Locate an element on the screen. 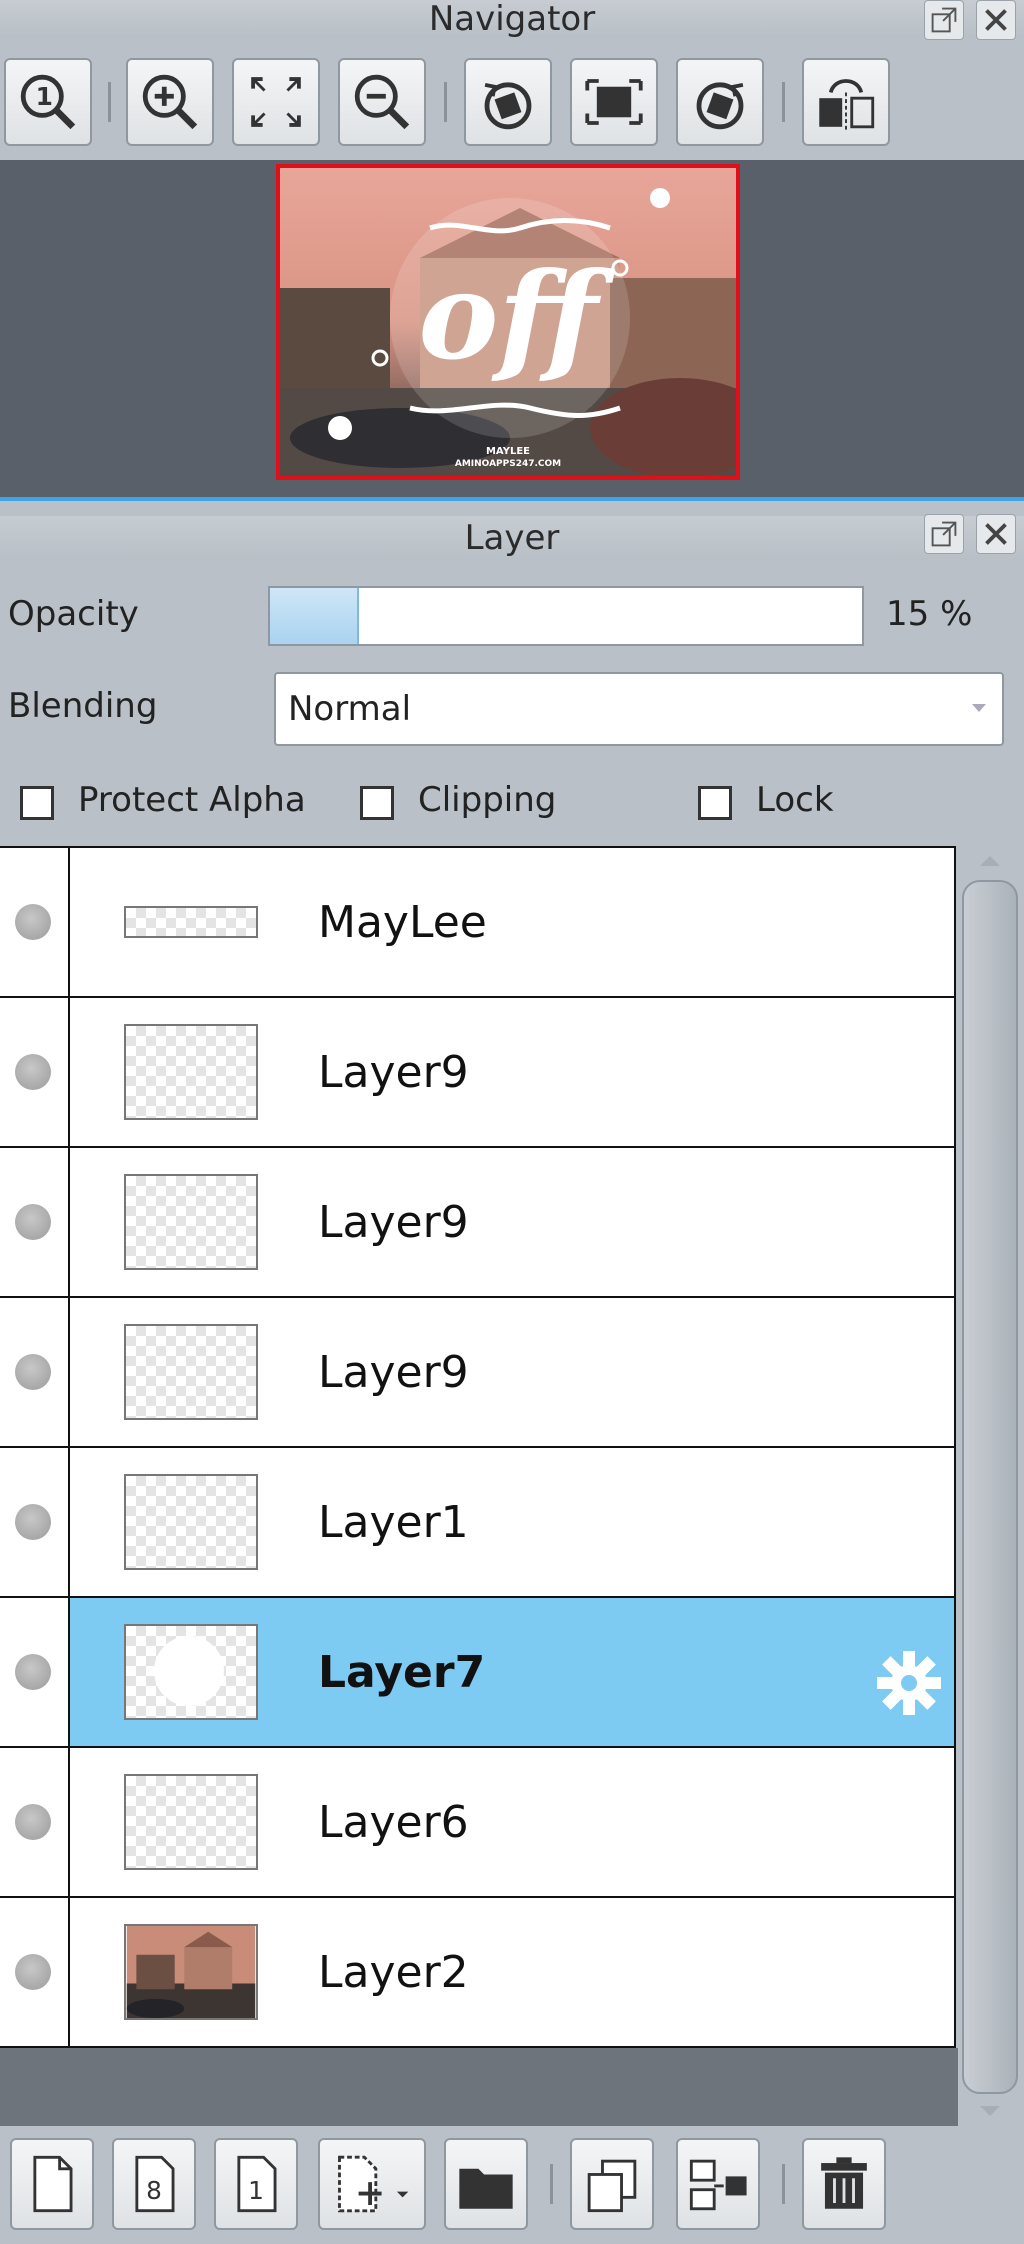 The image size is (1024, 2244). add-layer-dropdown-icon is located at coordinates (373, 2184).